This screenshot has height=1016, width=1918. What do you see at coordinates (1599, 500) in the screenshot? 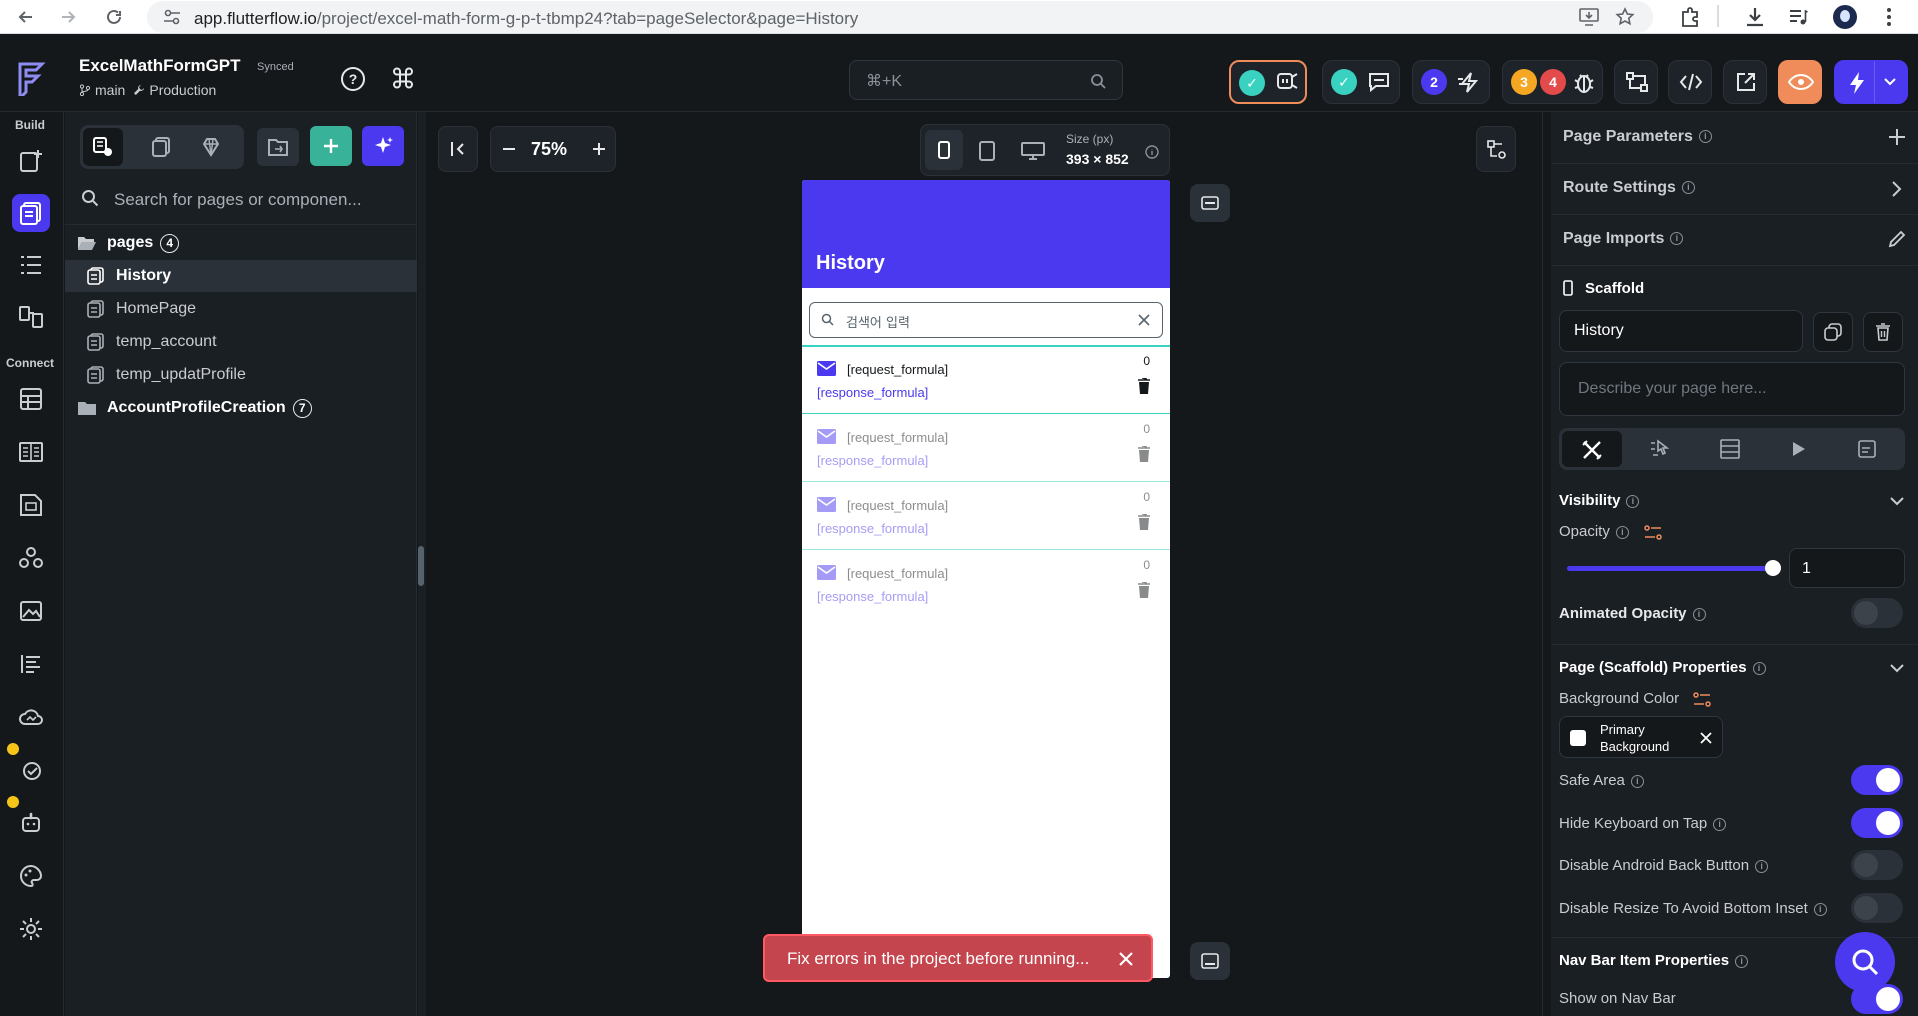
I see `visibility-header: Visibility i` at bounding box center [1599, 500].